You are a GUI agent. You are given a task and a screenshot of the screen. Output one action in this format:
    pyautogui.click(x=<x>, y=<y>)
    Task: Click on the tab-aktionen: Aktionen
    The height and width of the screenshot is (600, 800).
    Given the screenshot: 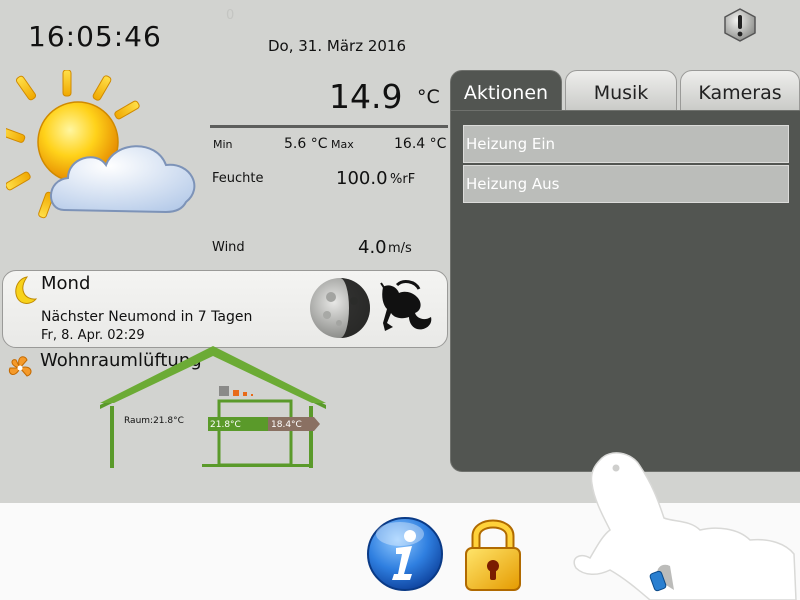 What is the action you would take?
    pyautogui.click(x=506, y=91)
    